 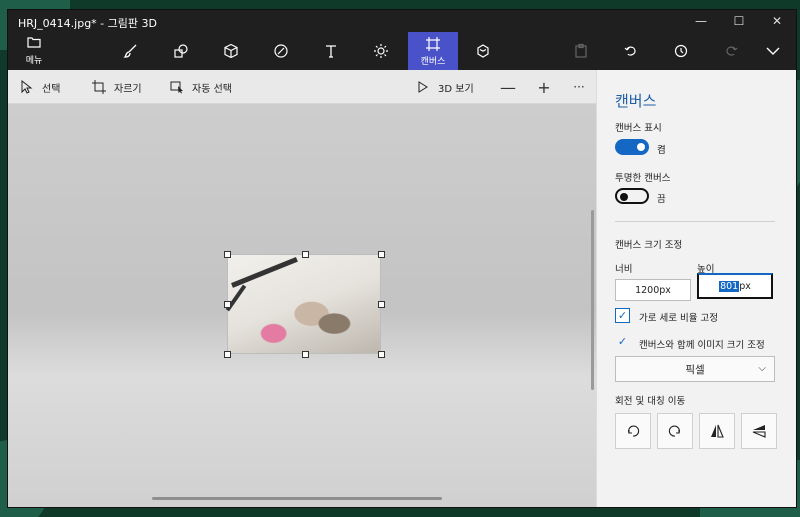 I want to click on resize-handle-e, so click(x=381, y=304).